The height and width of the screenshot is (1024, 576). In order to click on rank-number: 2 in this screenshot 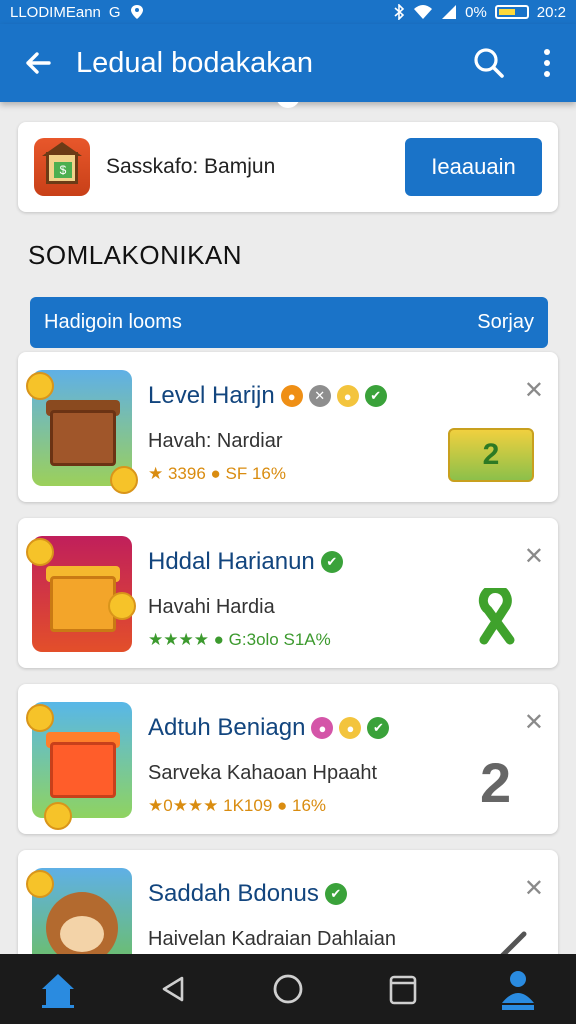, I will do `click(496, 782)`.